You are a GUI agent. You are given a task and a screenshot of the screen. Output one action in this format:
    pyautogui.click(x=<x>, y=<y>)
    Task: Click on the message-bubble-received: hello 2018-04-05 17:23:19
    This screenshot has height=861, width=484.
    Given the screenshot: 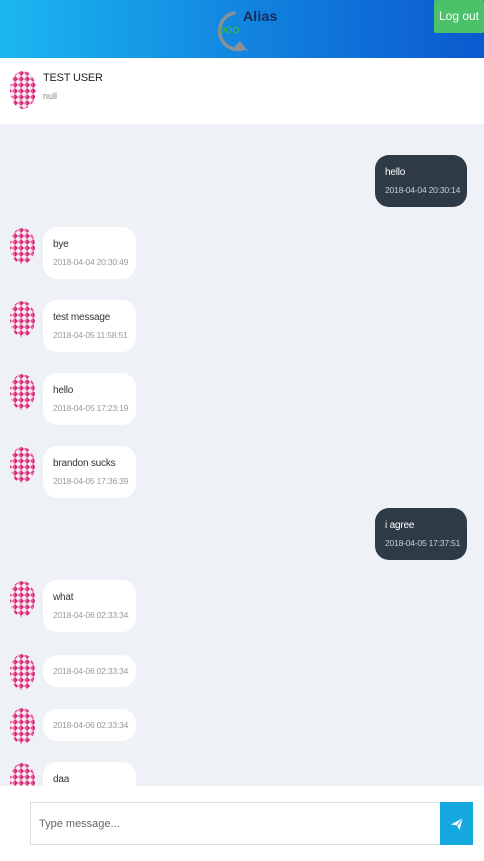 What is the action you would take?
    pyautogui.click(x=89, y=399)
    